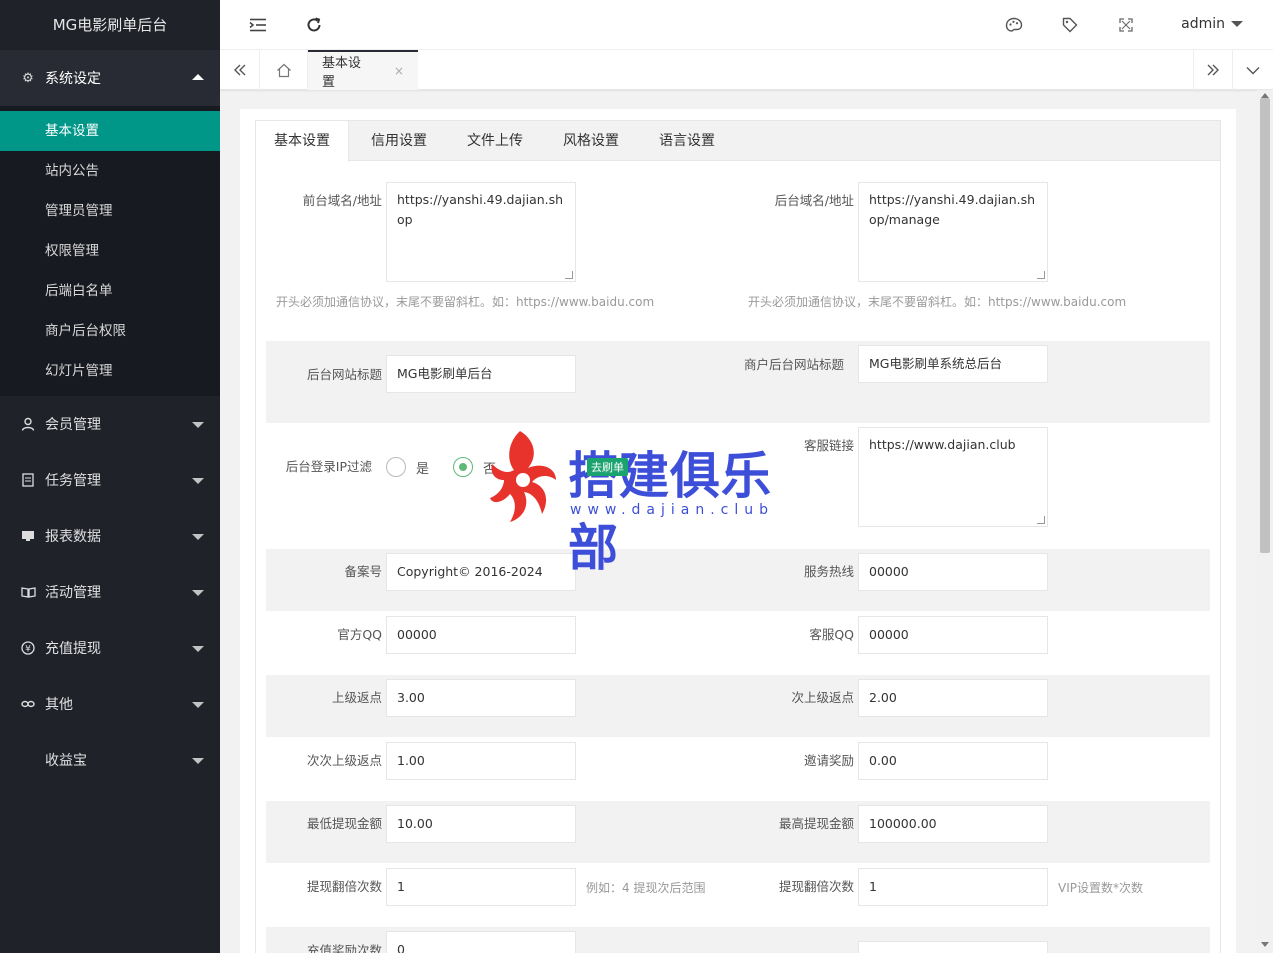 Image resolution: width=1273 pixels, height=953 pixels. Describe the element at coordinates (344, 823) in the screenshot. I see `min-withdraw-label: 最低提现金额` at that location.